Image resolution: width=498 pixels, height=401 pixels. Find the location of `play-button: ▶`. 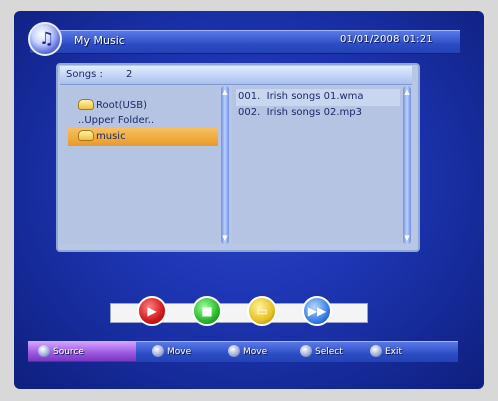

play-button: ▶ is located at coordinates (152, 311).